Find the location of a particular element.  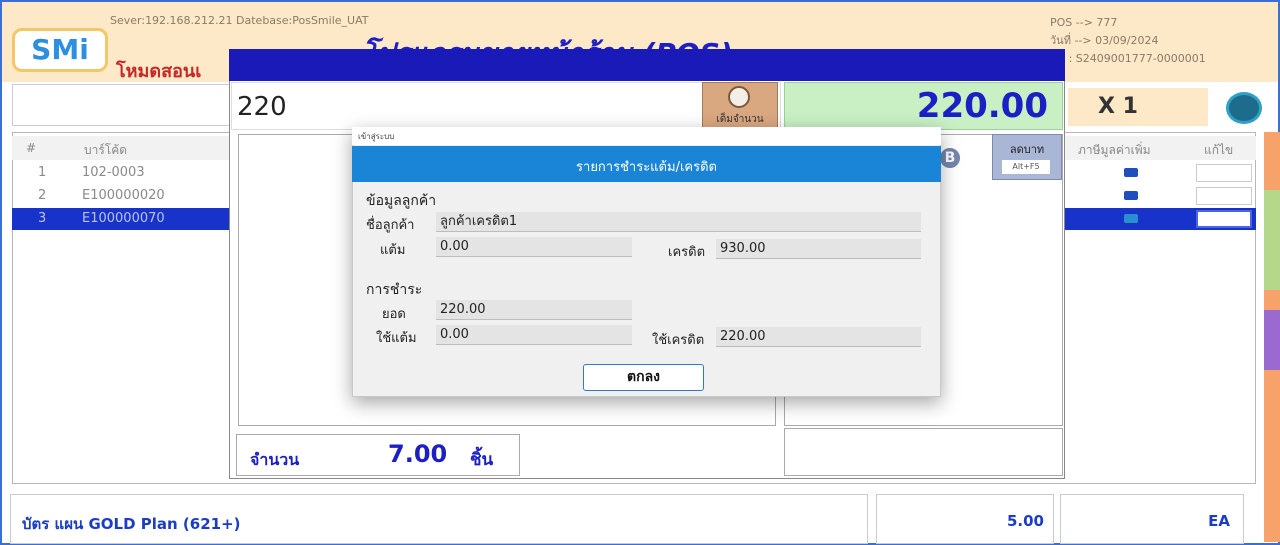

use-points-field: 0.00 is located at coordinates (534, 335).